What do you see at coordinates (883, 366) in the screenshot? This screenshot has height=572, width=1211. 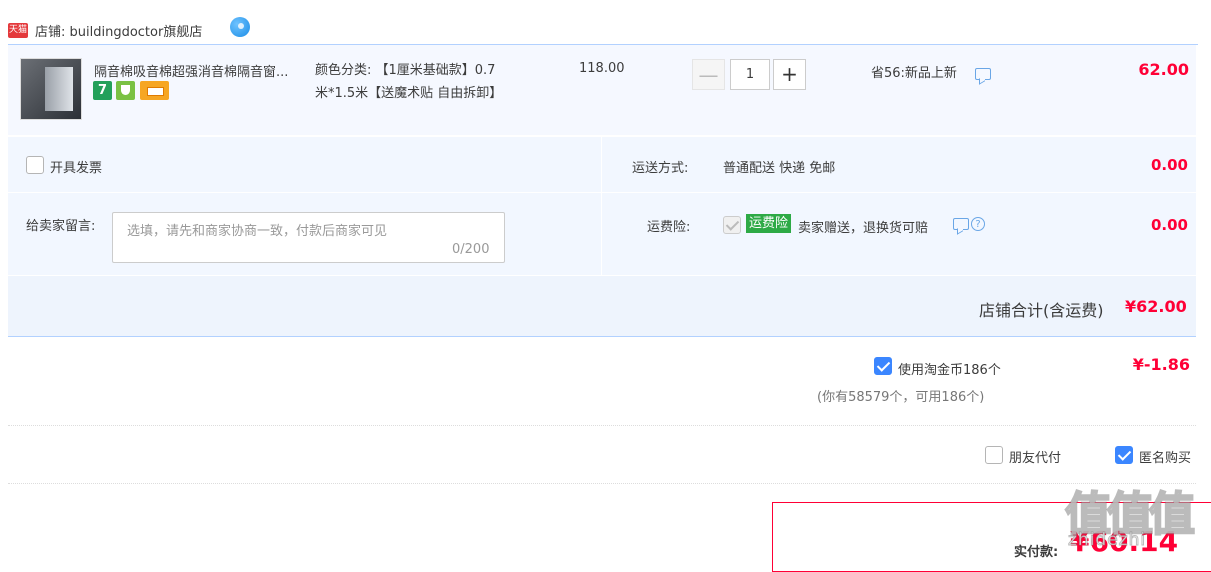 I see `taojinbi-checkbox` at bounding box center [883, 366].